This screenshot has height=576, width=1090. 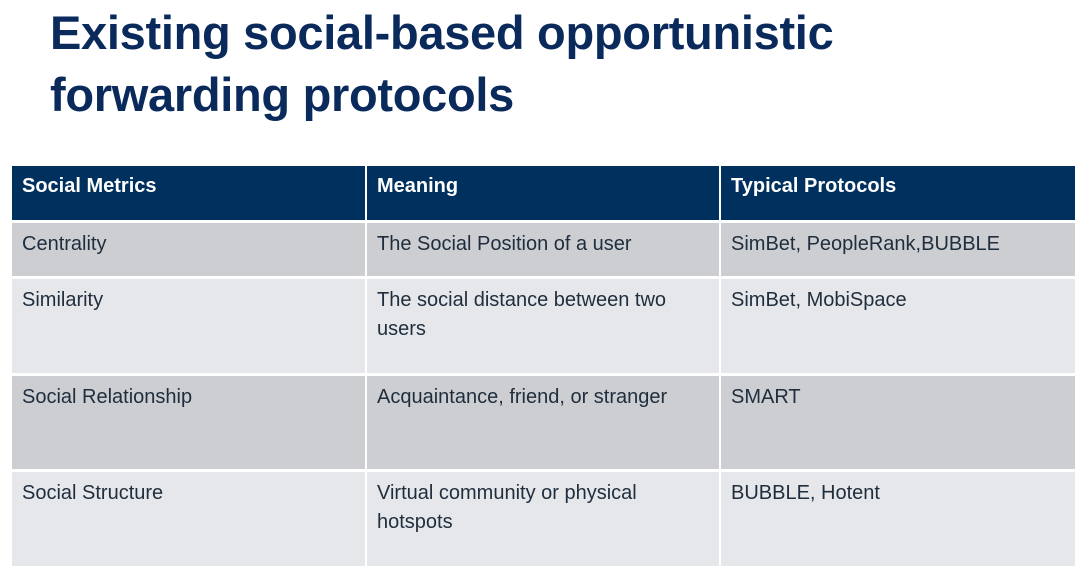 I want to click on cell-metric: Social Relationship, so click(x=189, y=423).